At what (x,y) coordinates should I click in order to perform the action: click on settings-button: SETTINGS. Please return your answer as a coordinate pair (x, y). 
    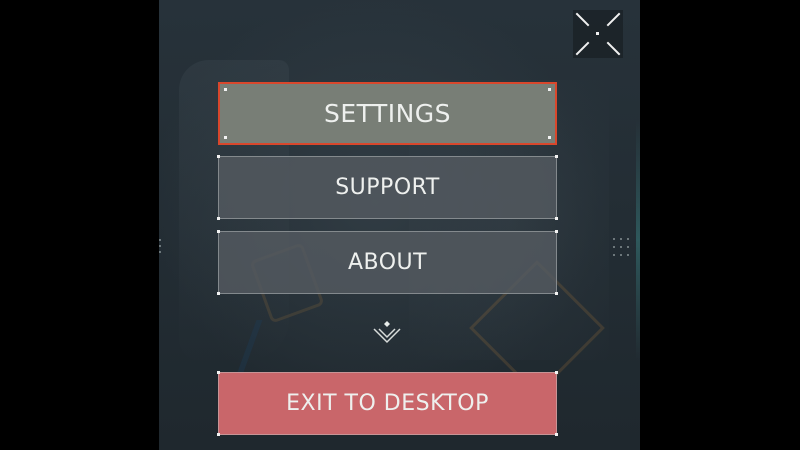
    Looking at the image, I should click on (387, 113).